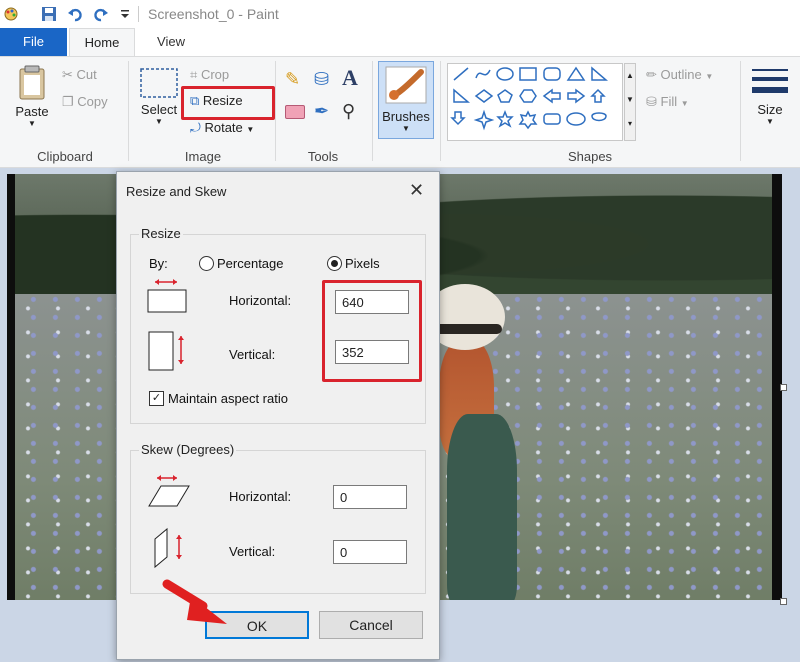  What do you see at coordinates (651, 74) in the screenshot?
I see `outline-icon: ✏` at bounding box center [651, 74].